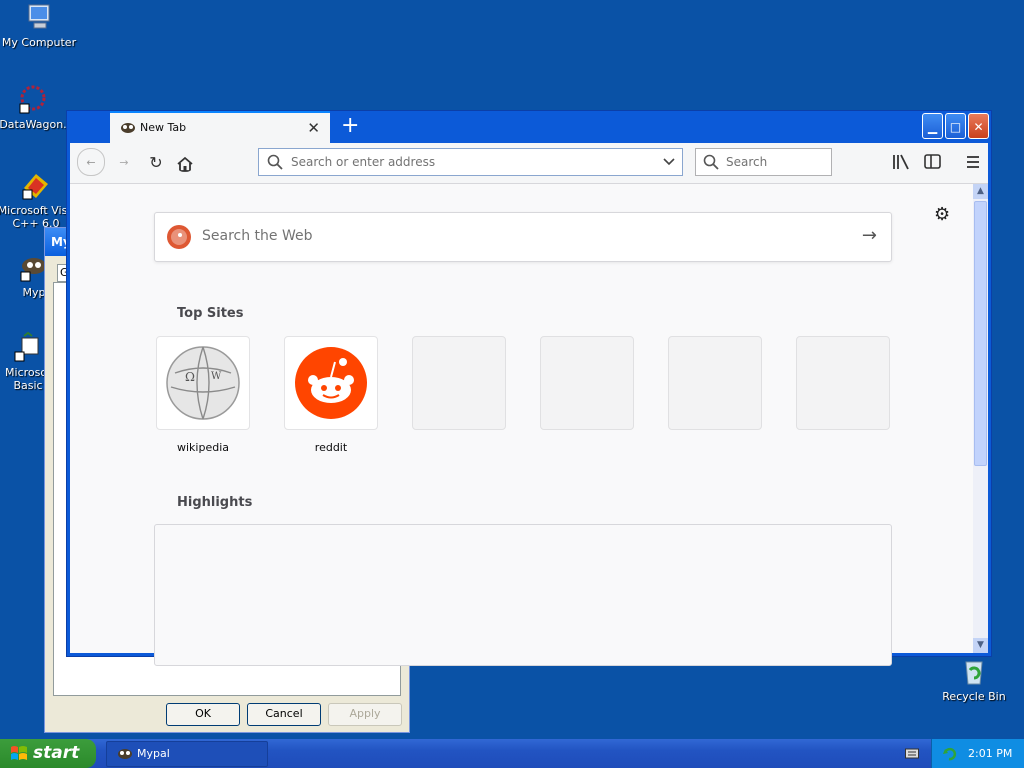 The height and width of the screenshot is (768, 1024). Describe the element at coordinates (257, 236) in the screenshot. I see `web-search-placeholder: Search the Web` at that location.